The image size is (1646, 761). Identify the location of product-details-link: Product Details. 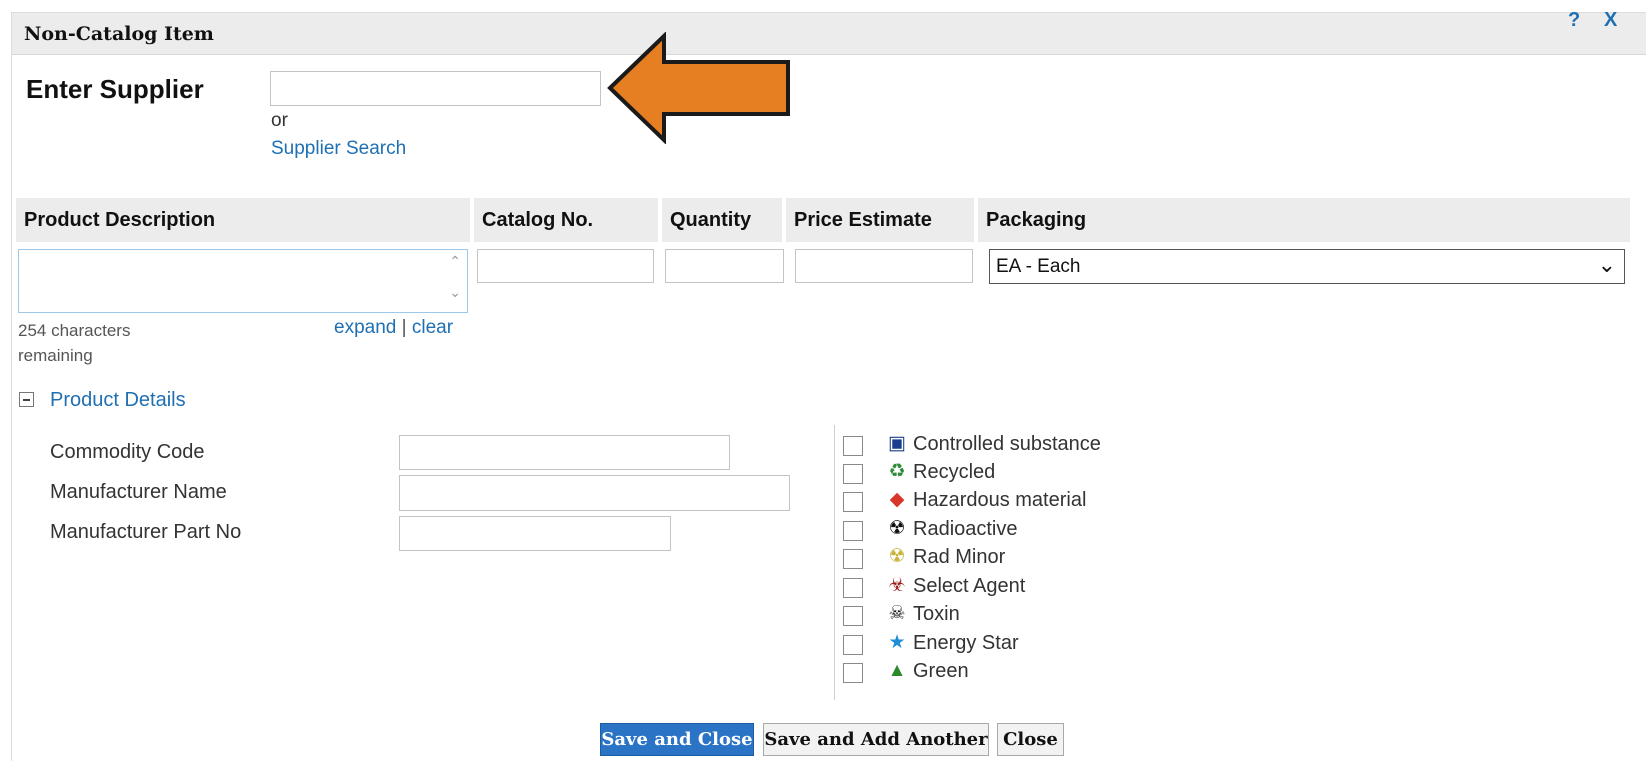
(118, 400).